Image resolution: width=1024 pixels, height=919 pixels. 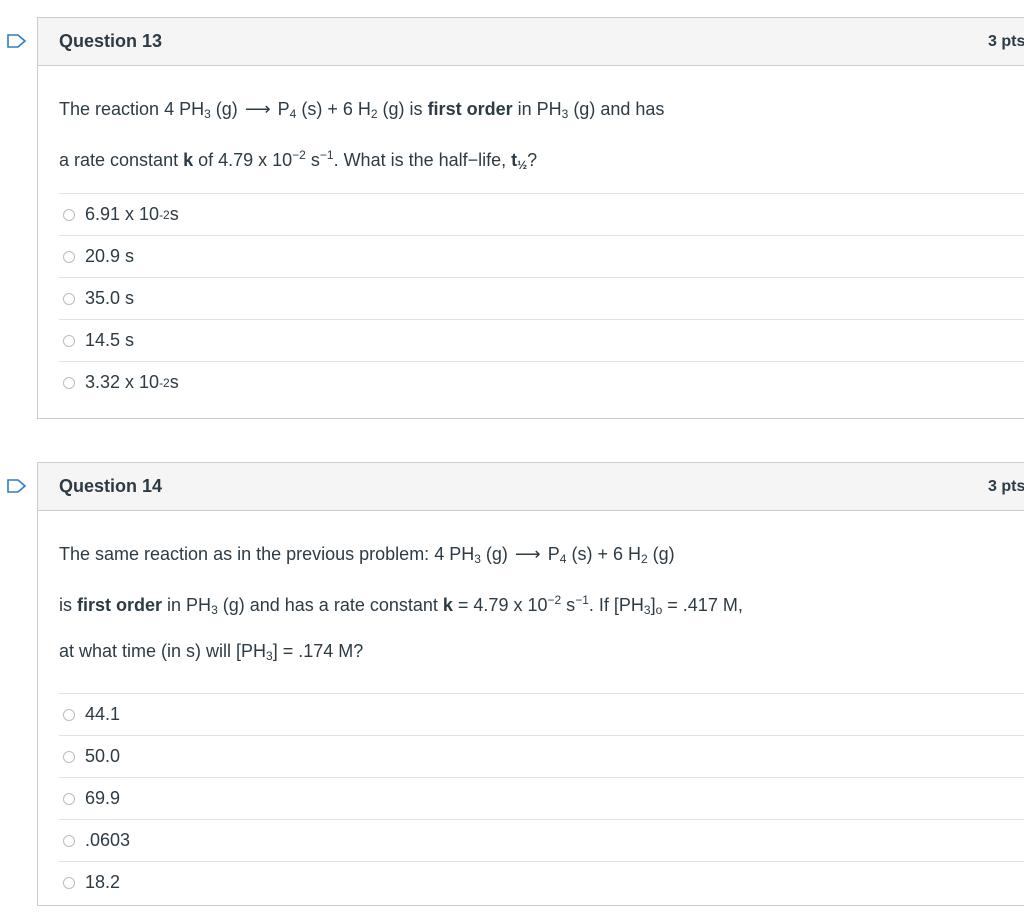 I want to click on answer-option: 35.0 s, so click(x=541, y=298).